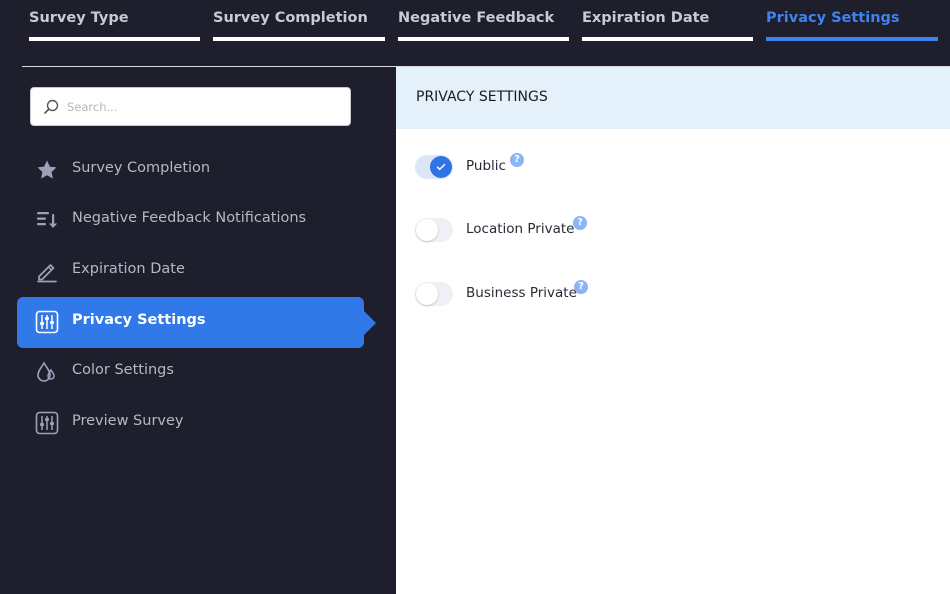  I want to click on sidebar-item-label: Negative Feedback Notifications, so click(189, 218).